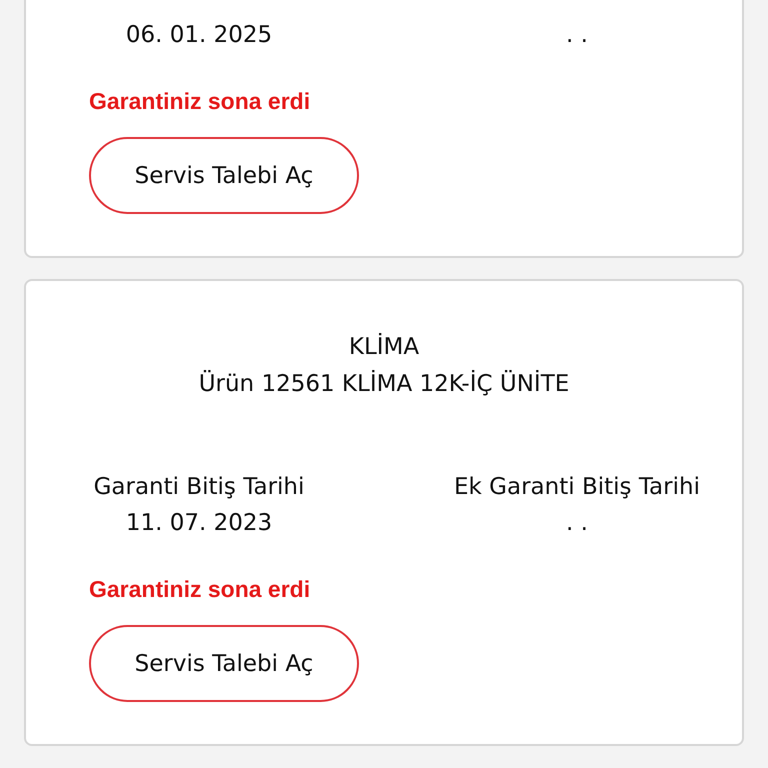 The height and width of the screenshot is (768, 768). What do you see at coordinates (199, 487) in the screenshot?
I see `warranty-end-label: Garanti Bitiş Tarihi` at bounding box center [199, 487].